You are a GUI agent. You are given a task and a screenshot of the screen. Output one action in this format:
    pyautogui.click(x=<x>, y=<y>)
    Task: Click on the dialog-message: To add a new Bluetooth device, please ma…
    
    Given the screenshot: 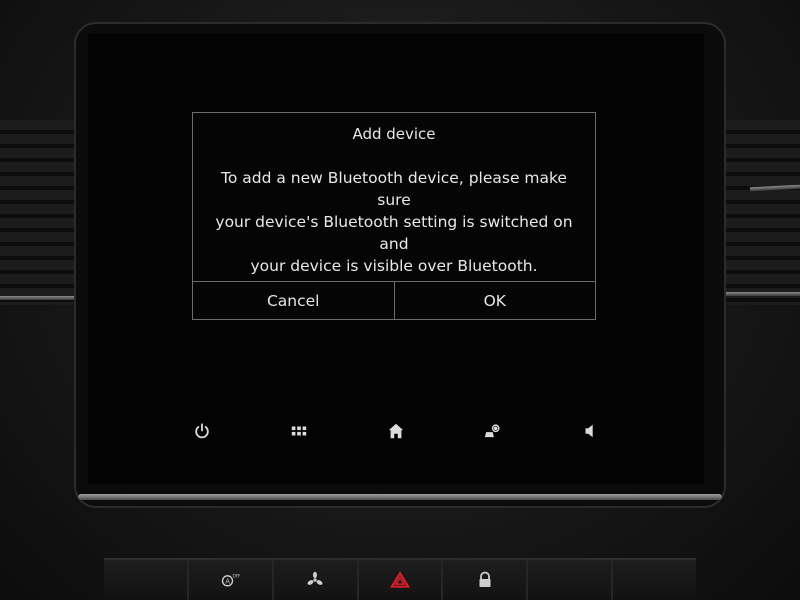 What is the action you would take?
    pyautogui.click(x=394, y=222)
    